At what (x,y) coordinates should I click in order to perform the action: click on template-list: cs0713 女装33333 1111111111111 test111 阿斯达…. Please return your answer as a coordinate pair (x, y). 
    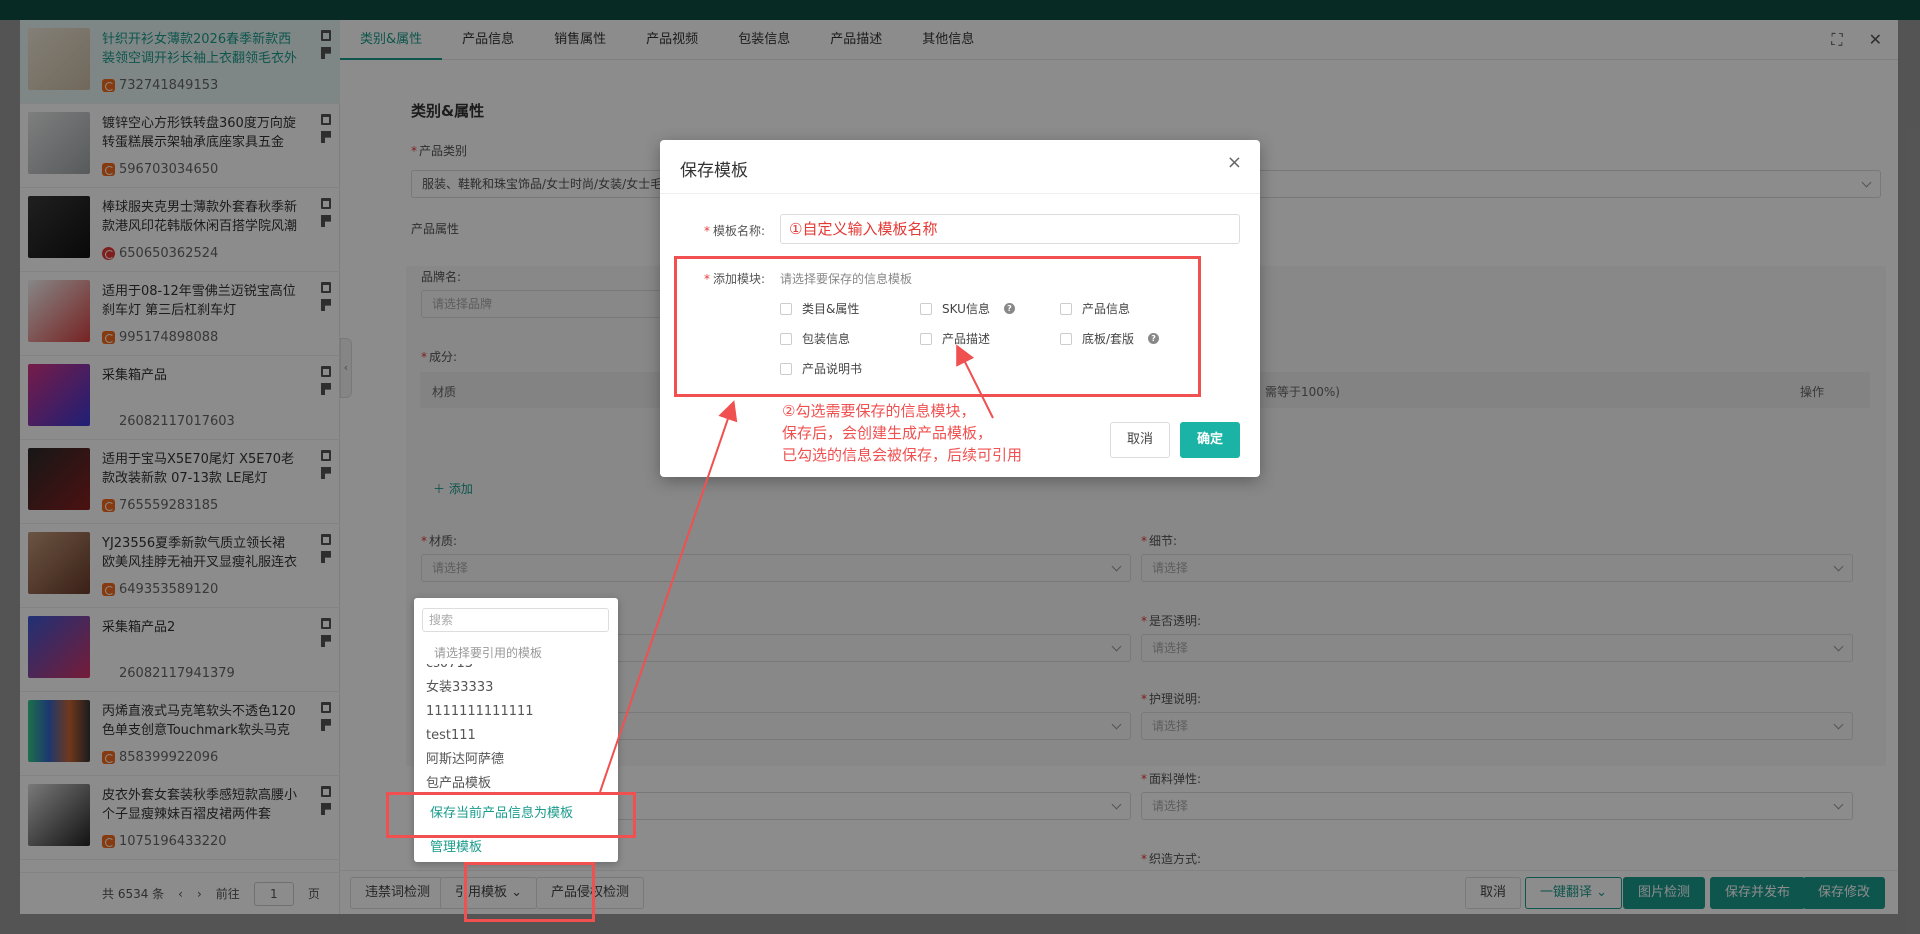
    Looking at the image, I should click on (516, 729).